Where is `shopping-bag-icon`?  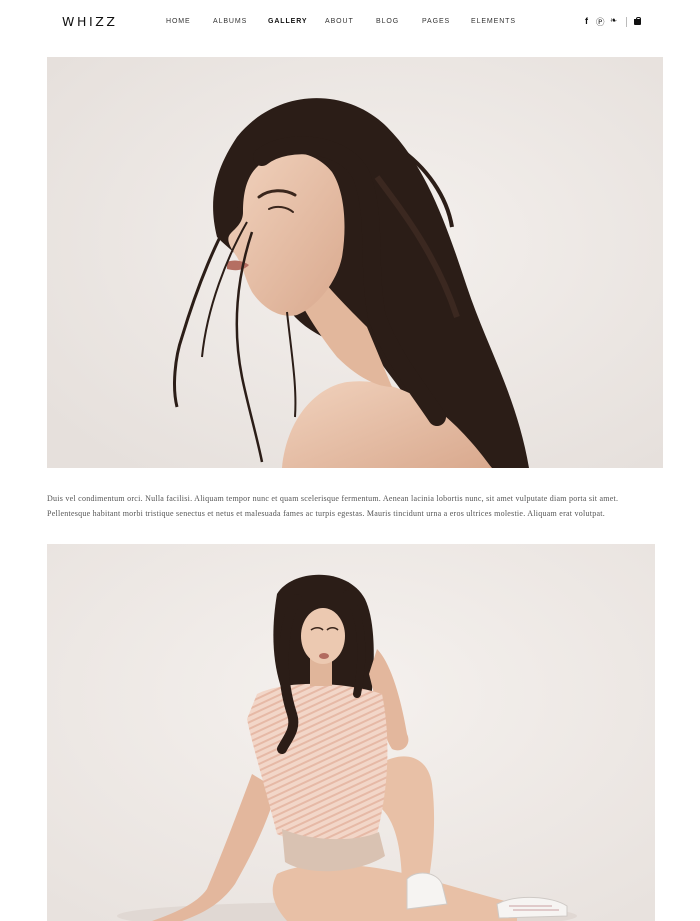 shopping-bag-icon is located at coordinates (637, 21).